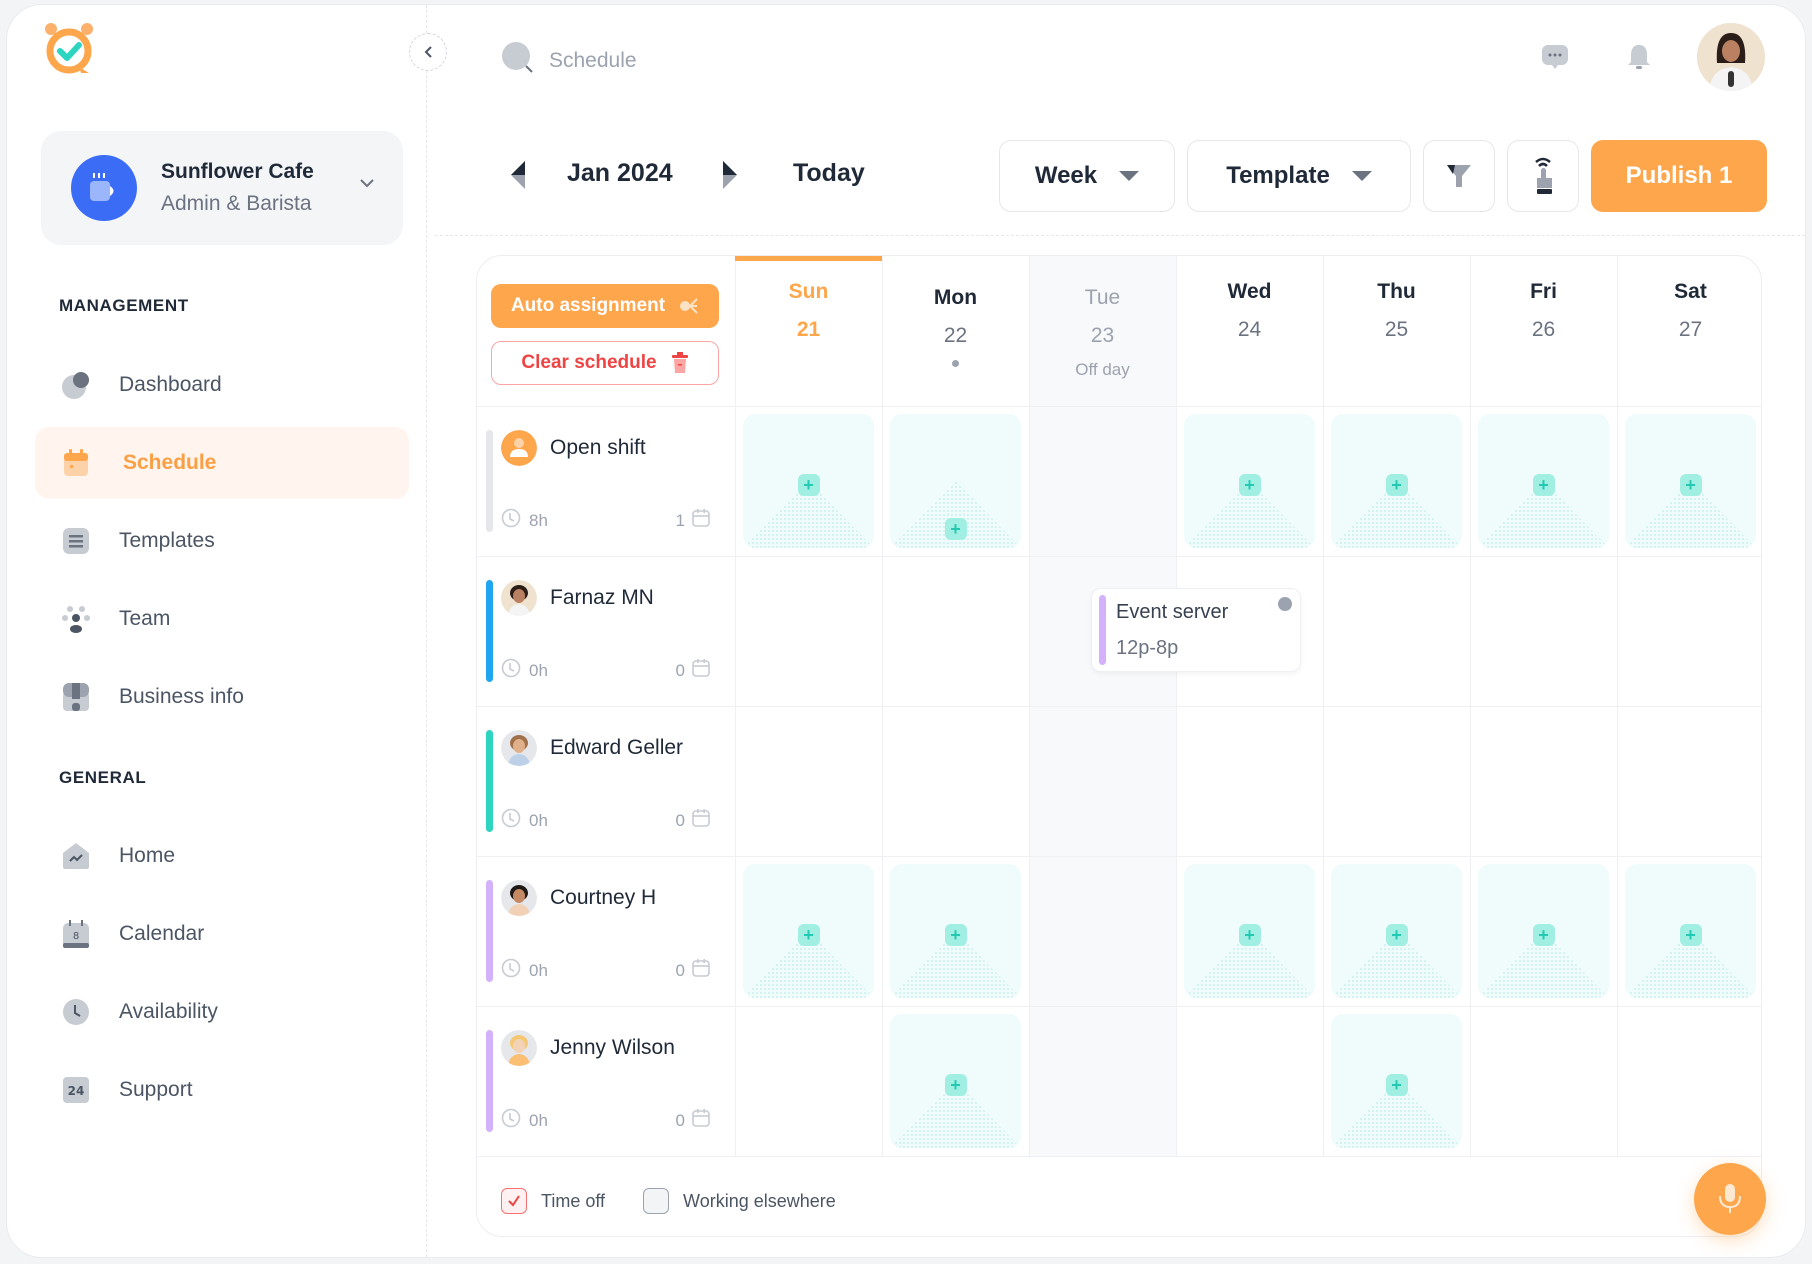  I want to click on section-title-management: MANAGEMENT, so click(124, 305).